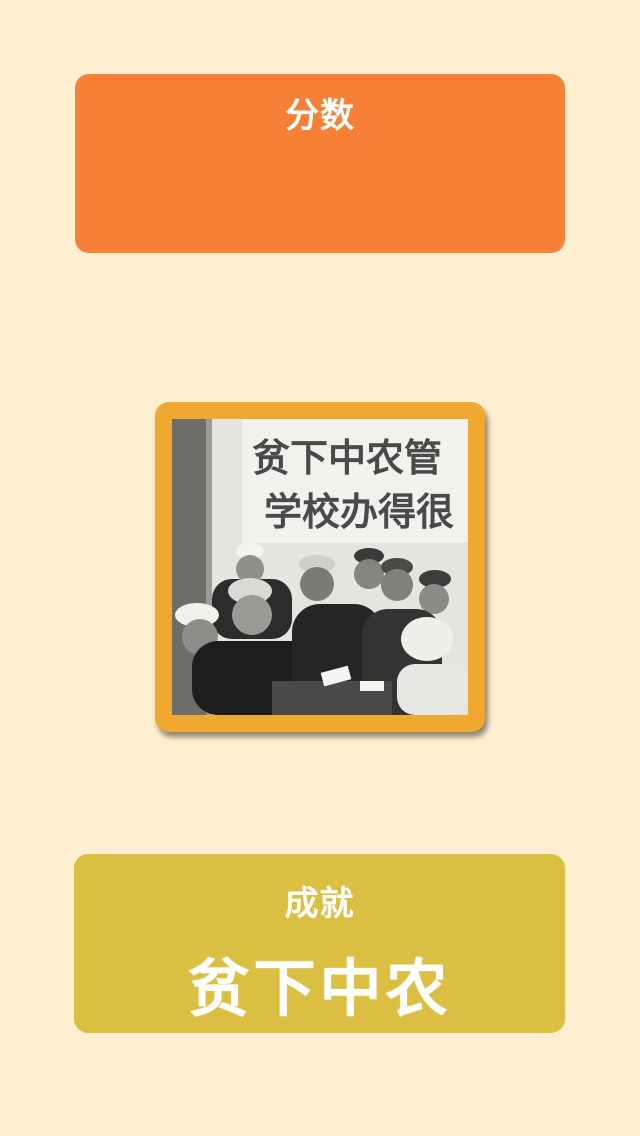 Image resolution: width=640 pixels, height=1136 pixels. I want to click on achievement-label: 成就, so click(319, 904).